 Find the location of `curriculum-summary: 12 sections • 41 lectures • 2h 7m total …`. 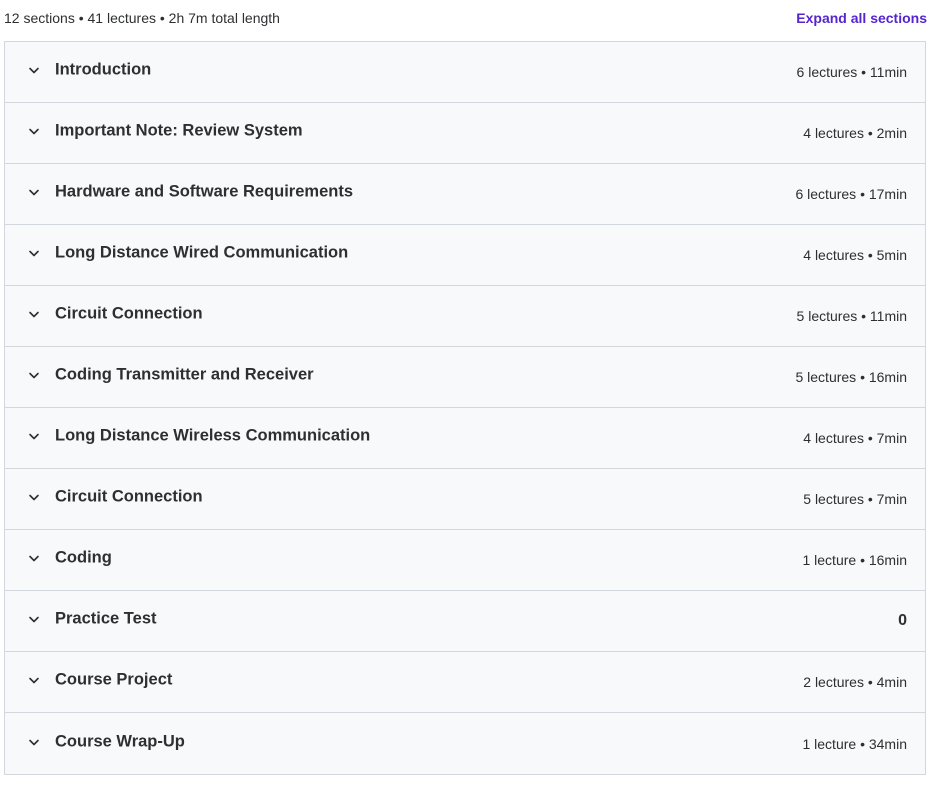

curriculum-summary: 12 sections • 41 lectures • 2h 7m total … is located at coordinates (142, 18).